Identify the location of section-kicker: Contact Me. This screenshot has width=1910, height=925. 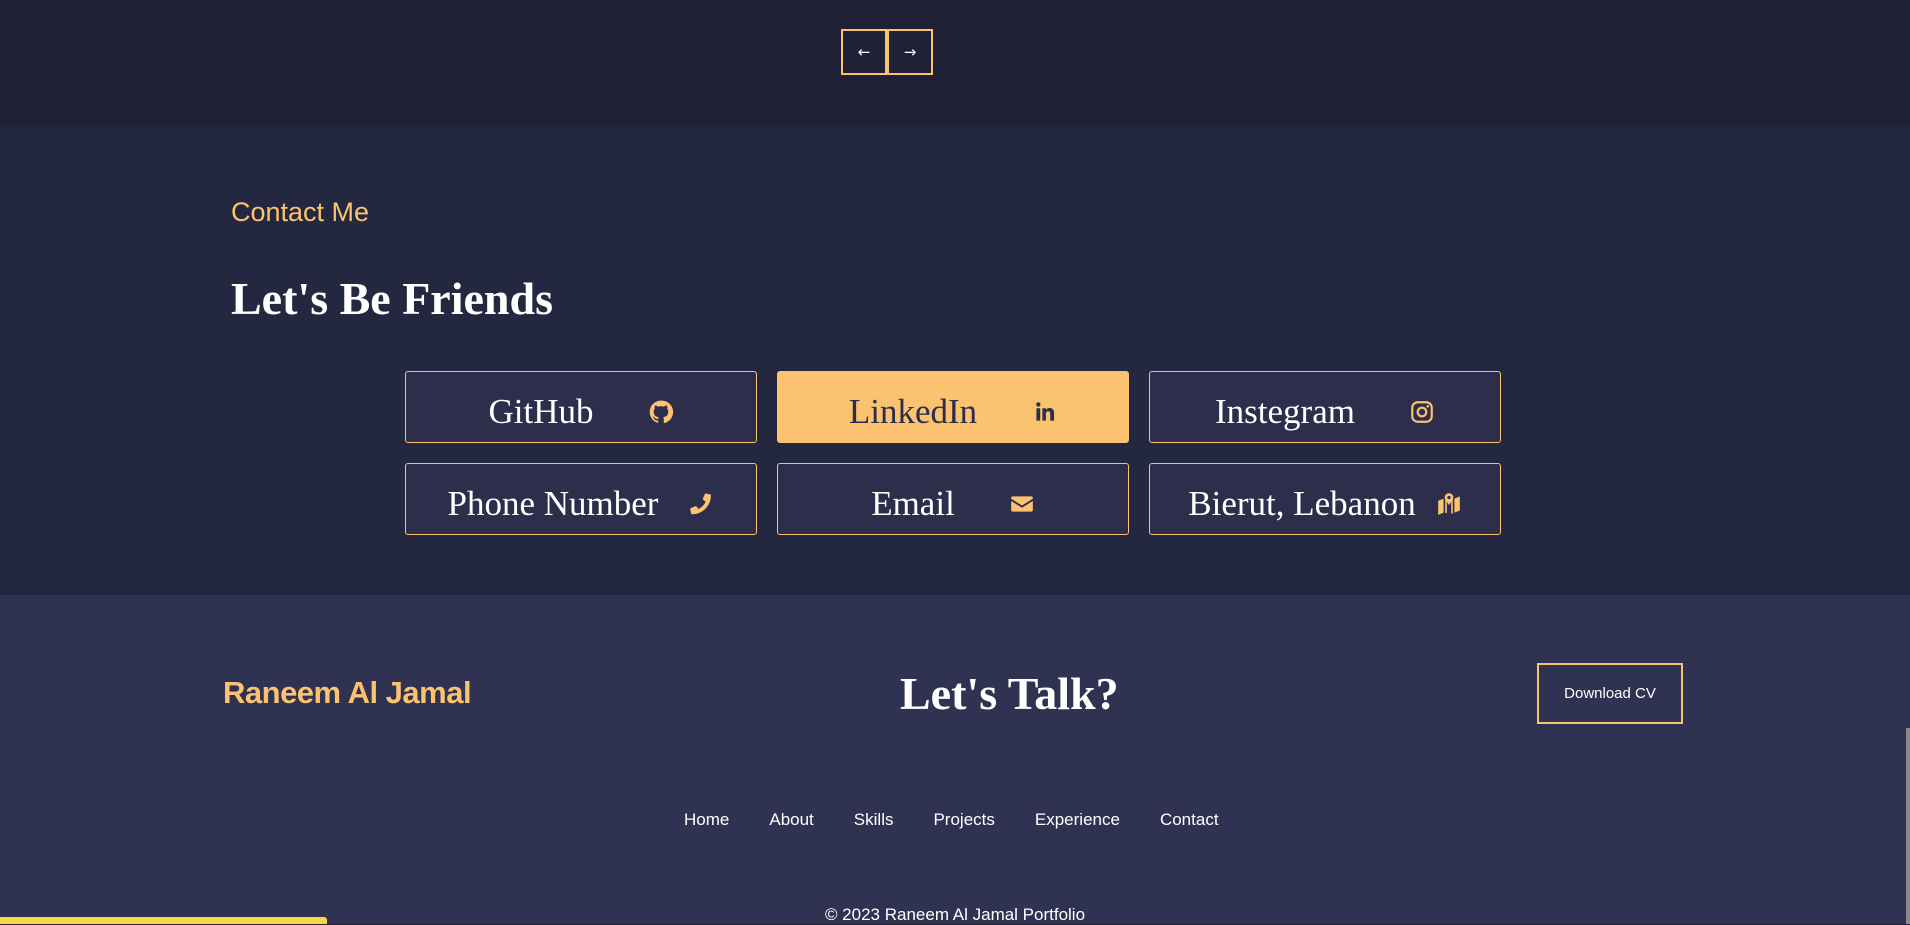
(300, 212).